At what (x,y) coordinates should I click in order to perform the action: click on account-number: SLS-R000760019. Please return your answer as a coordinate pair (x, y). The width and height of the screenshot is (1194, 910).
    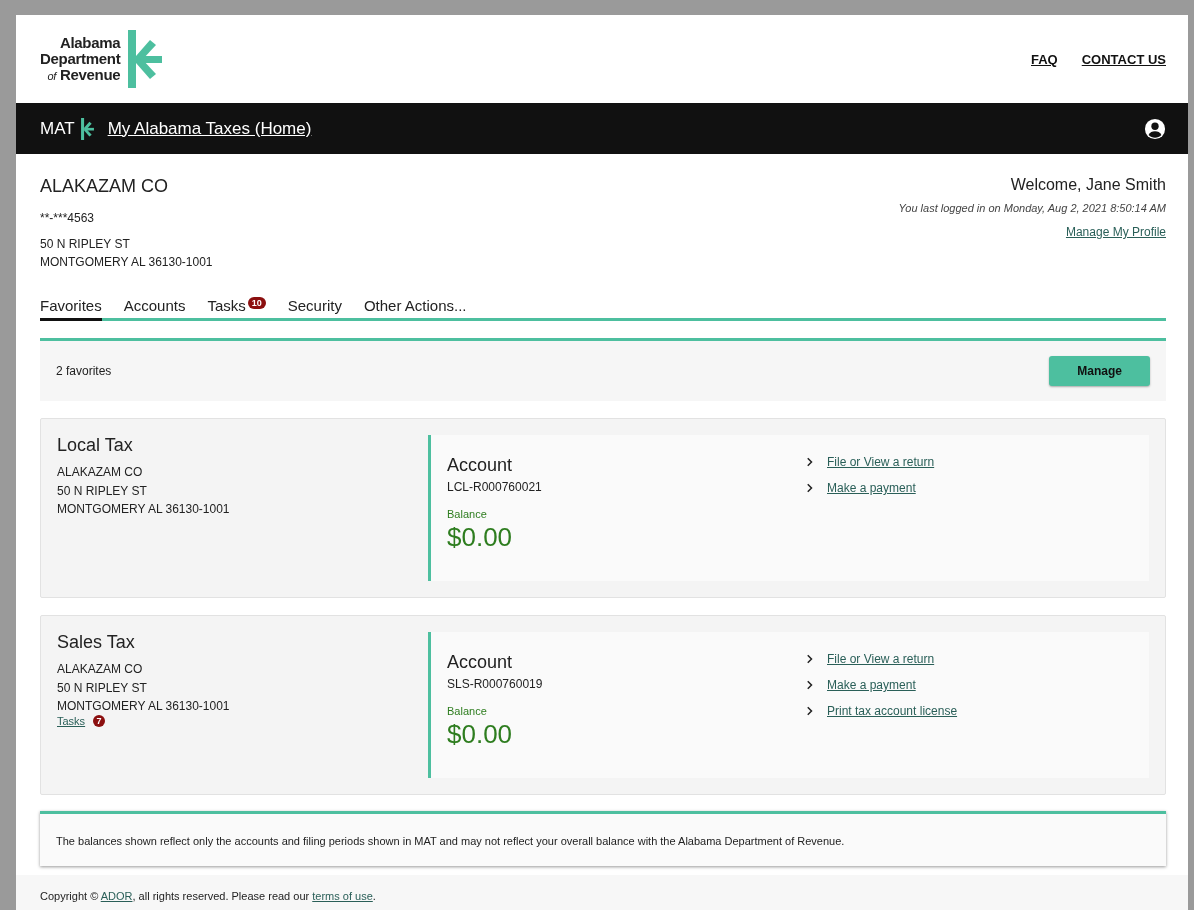
    Looking at the image, I should click on (495, 684).